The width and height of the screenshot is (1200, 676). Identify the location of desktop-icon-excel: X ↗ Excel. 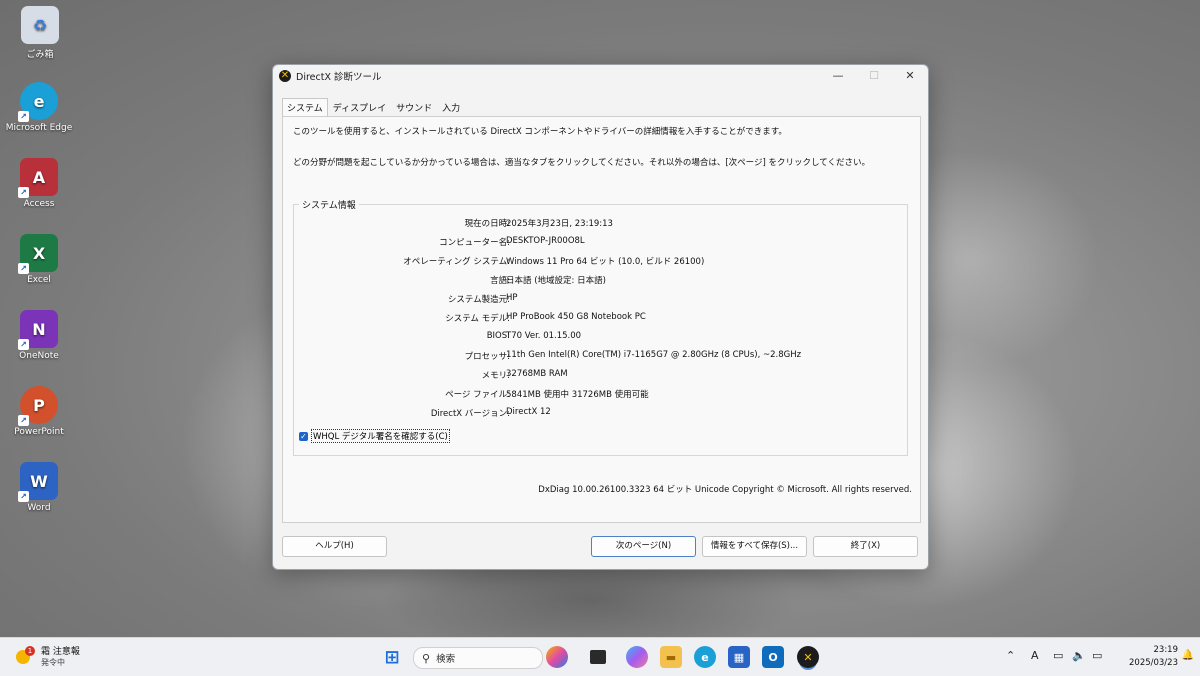
(39, 259).